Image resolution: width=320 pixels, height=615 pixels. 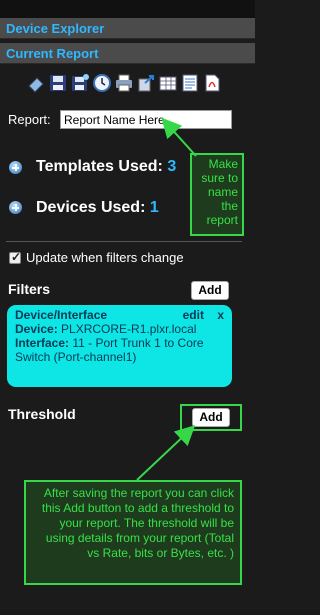 I want to click on threshold-callout-arrow, so click(x=166, y=453).